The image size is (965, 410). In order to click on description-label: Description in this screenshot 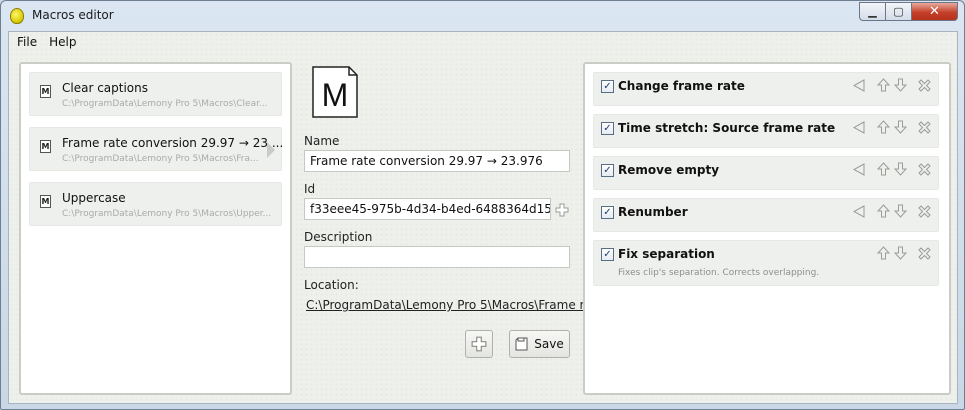, I will do `click(338, 237)`.